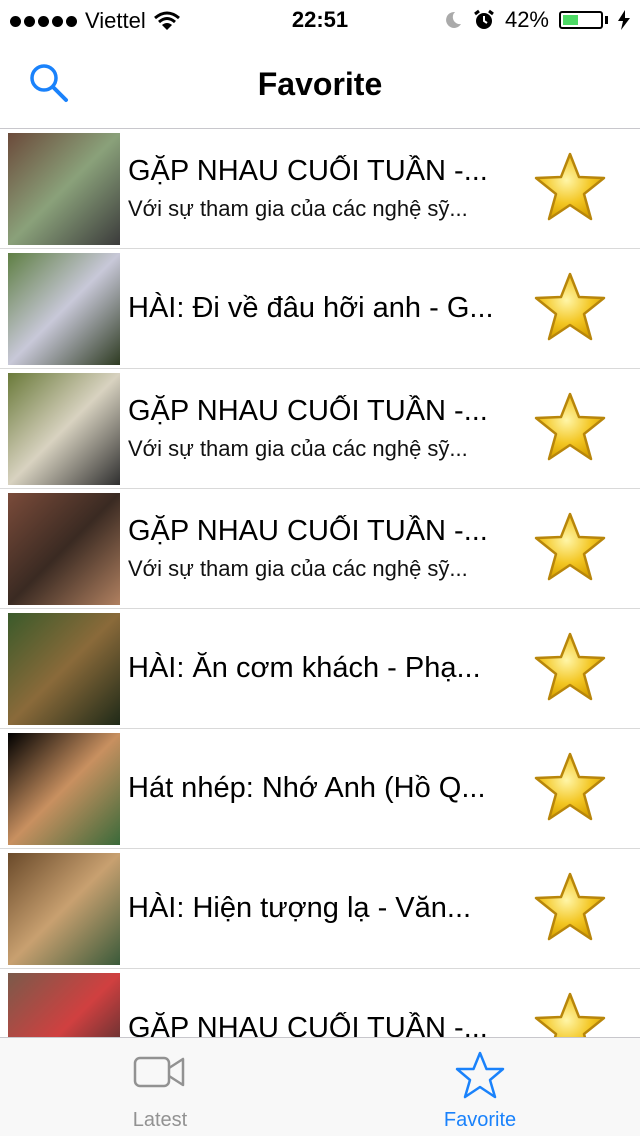 This screenshot has height=1136, width=640. What do you see at coordinates (606, 20) in the screenshot?
I see `battery-tip` at bounding box center [606, 20].